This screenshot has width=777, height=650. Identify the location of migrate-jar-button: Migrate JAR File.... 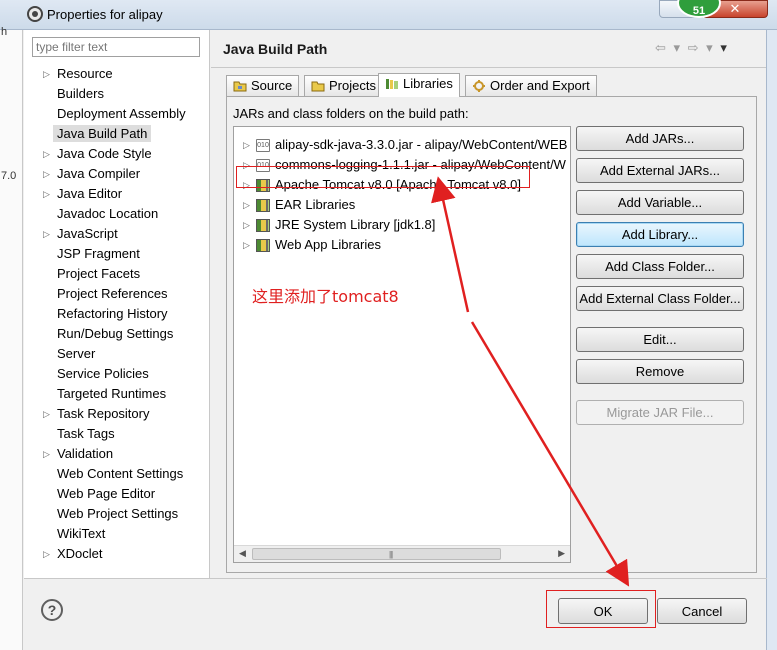
(660, 412).